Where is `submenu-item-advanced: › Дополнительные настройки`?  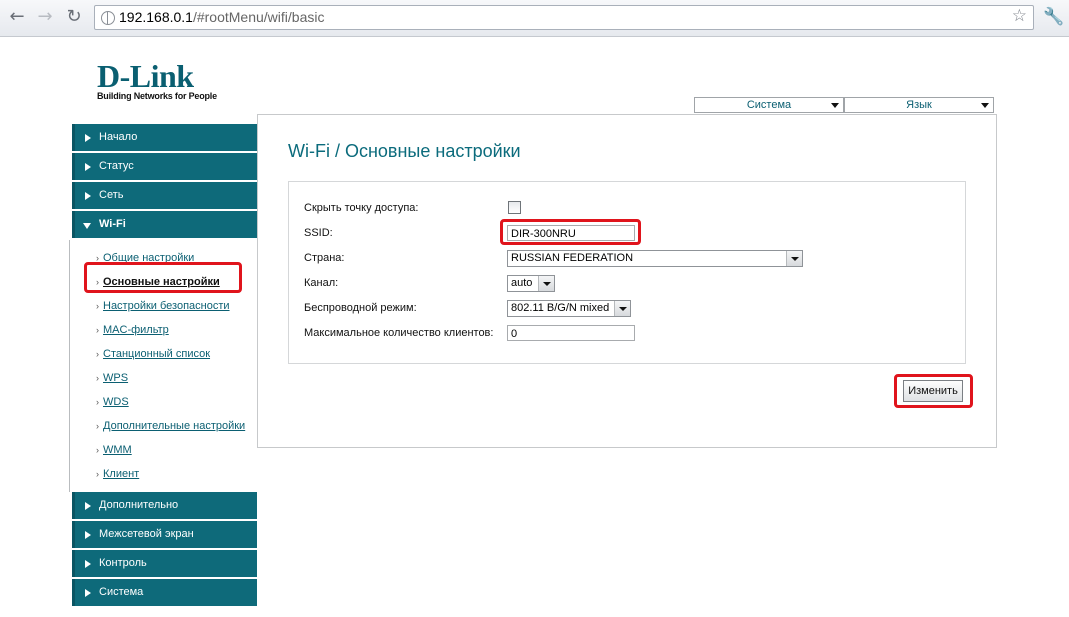
submenu-item-advanced: › Дополнительные настройки is located at coordinates (164, 426).